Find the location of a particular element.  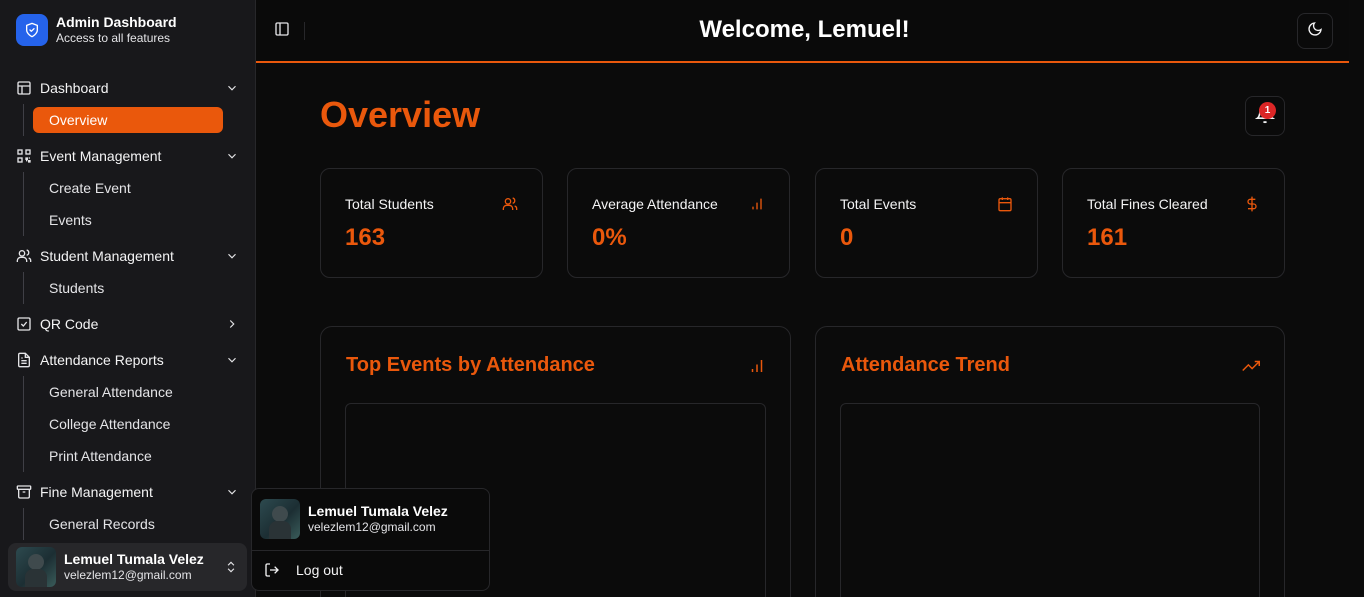

user-menu-button: Lemuel Tumala Velez velezlem12@gmail.com is located at coordinates (127, 567).